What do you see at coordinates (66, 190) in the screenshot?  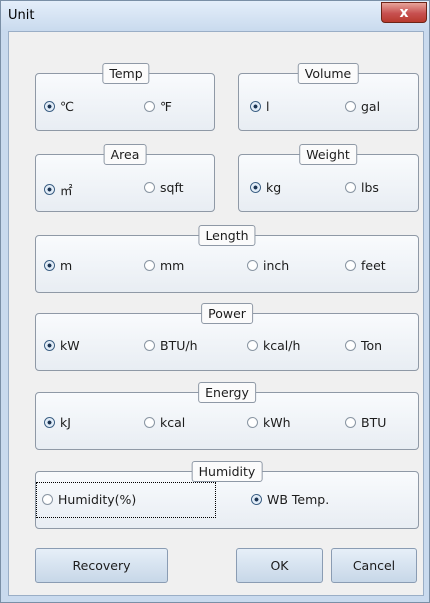 I see `radio-label: ㎡` at bounding box center [66, 190].